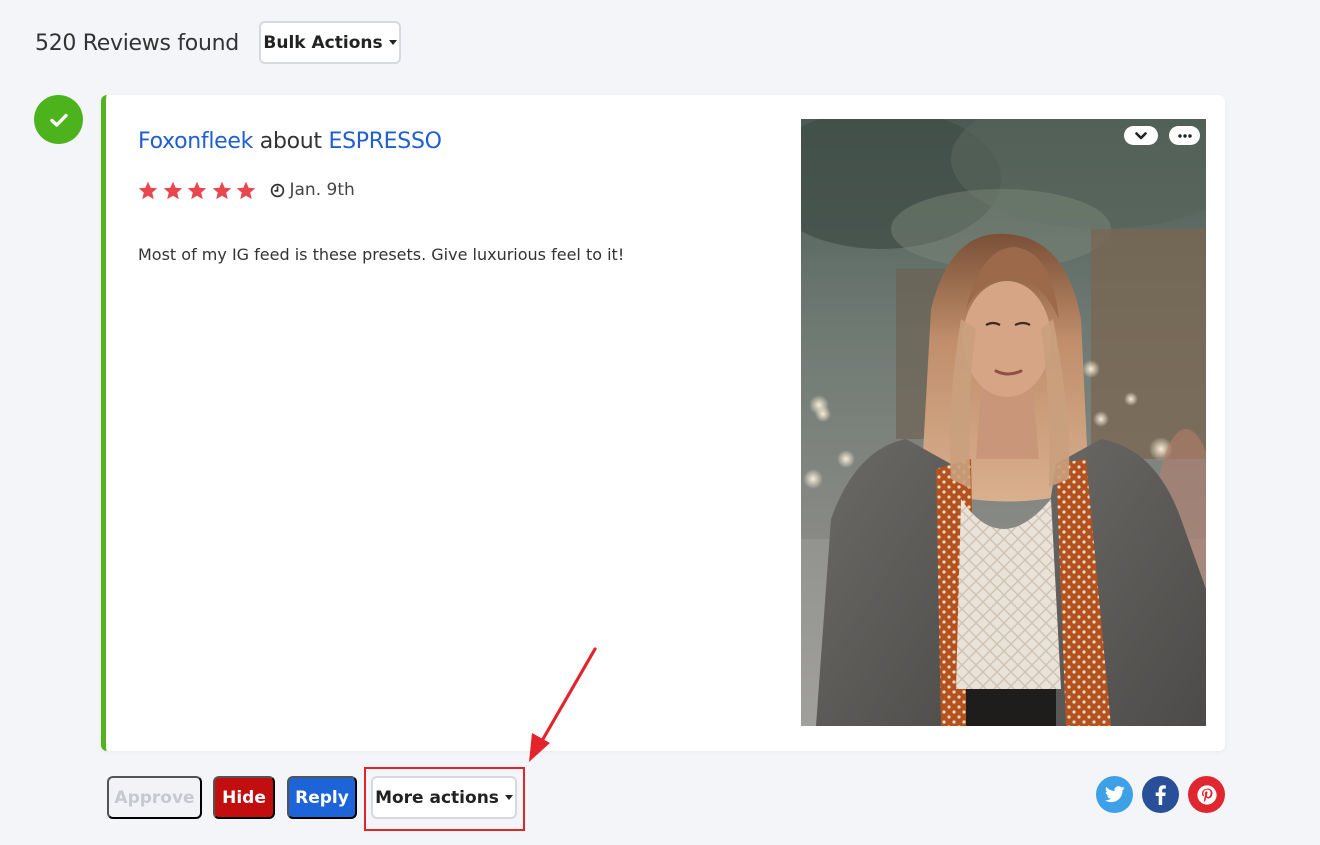 The width and height of the screenshot is (1320, 845). I want to click on review-rating: Jan. 9th, so click(246, 190).